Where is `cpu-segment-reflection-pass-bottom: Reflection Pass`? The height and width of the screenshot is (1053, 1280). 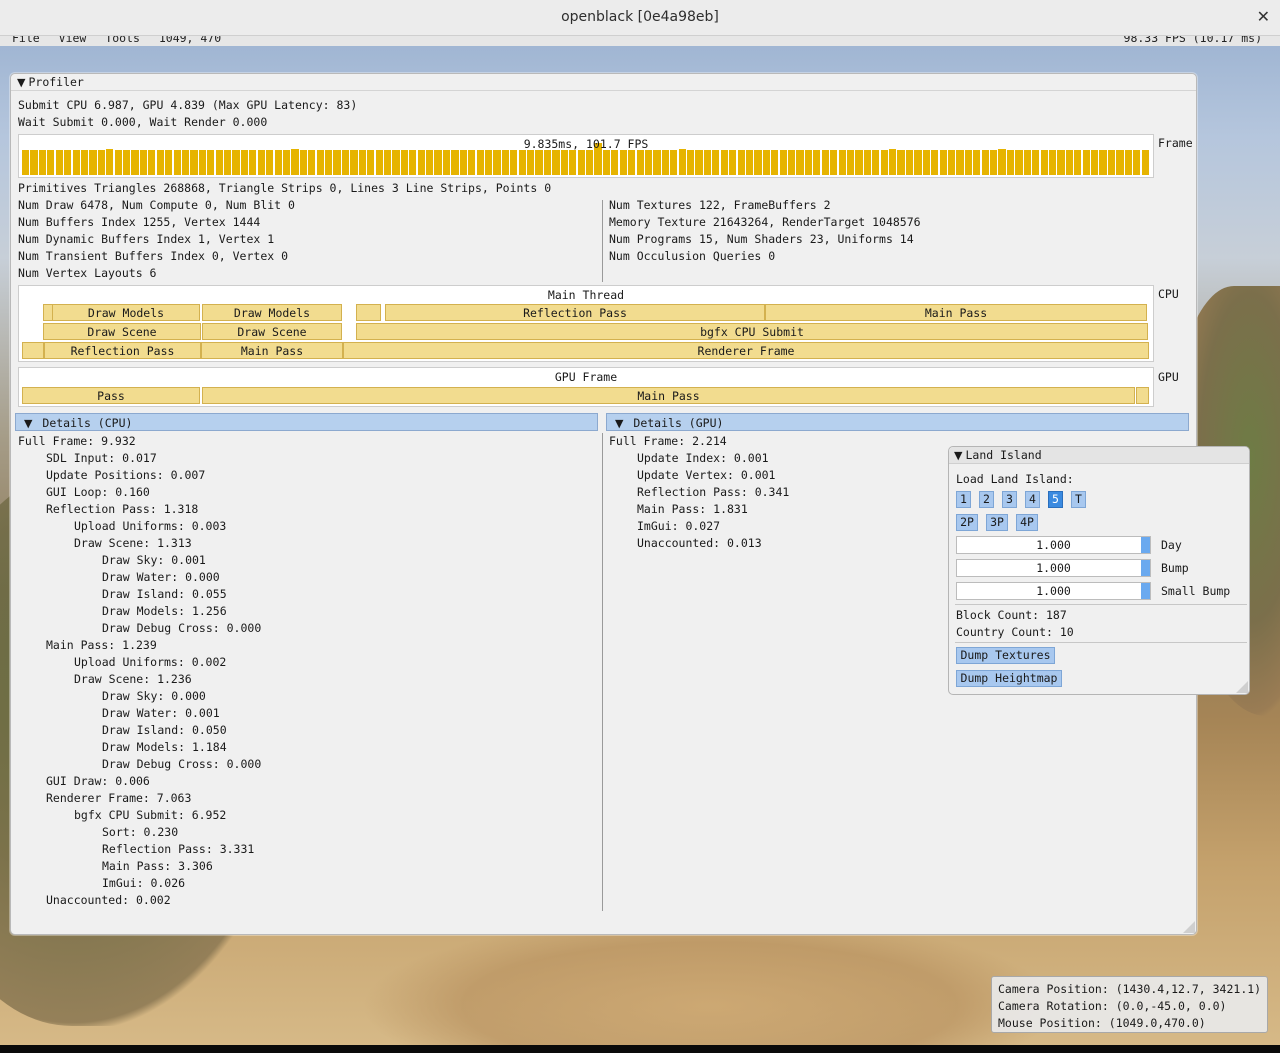
cpu-segment-reflection-pass-bottom: Reflection Pass is located at coordinates (122, 350).